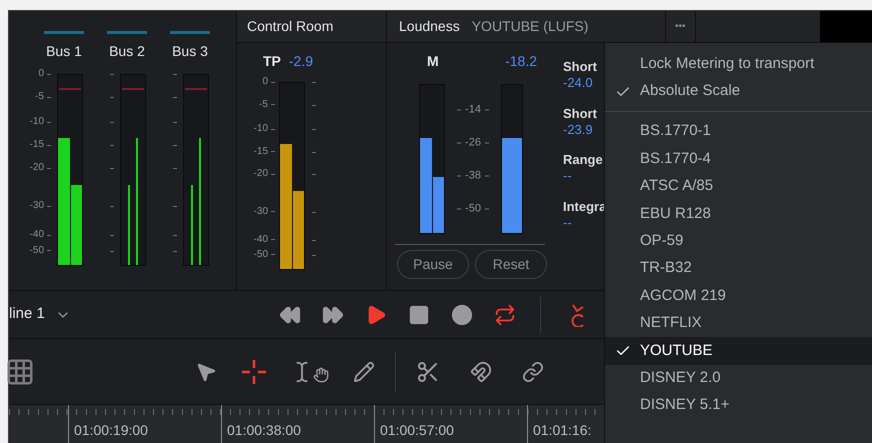 This screenshot has height=443, width=872. What do you see at coordinates (521, 61) in the screenshot?
I see `m-value: -18.2` at bounding box center [521, 61].